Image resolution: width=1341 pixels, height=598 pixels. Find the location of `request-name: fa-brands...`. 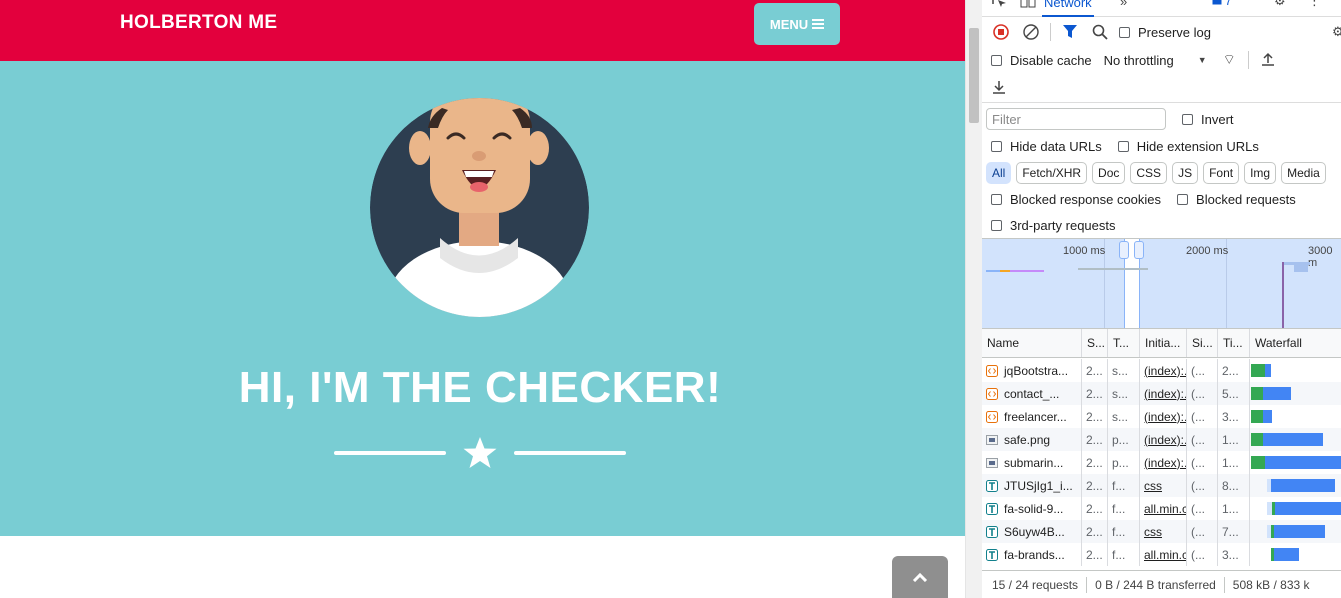

request-name: fa-brands... is located at coordinates (1034, 554).